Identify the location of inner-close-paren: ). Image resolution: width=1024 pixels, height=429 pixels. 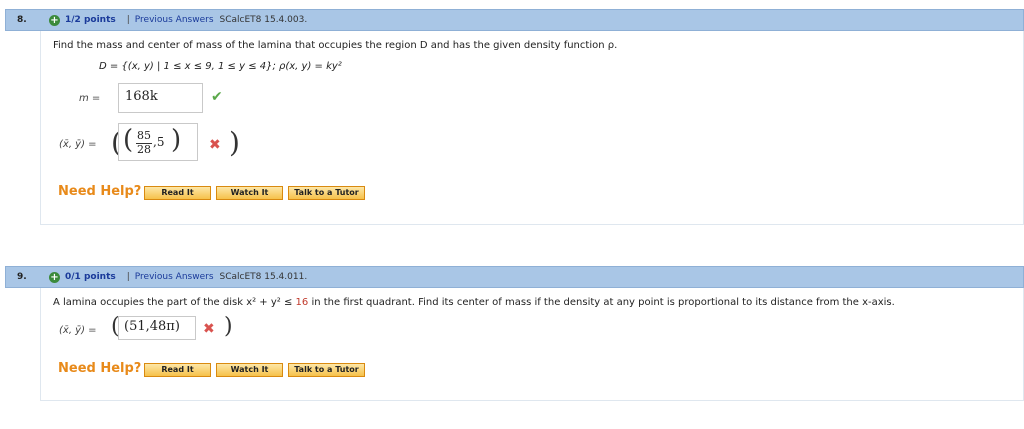
(176, 140).